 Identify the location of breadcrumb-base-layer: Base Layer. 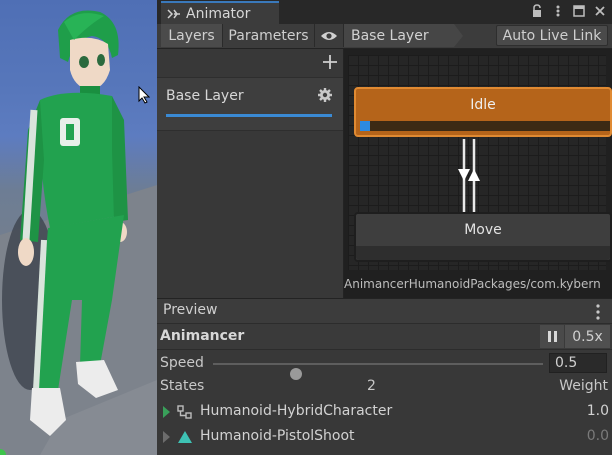
(390, 36).